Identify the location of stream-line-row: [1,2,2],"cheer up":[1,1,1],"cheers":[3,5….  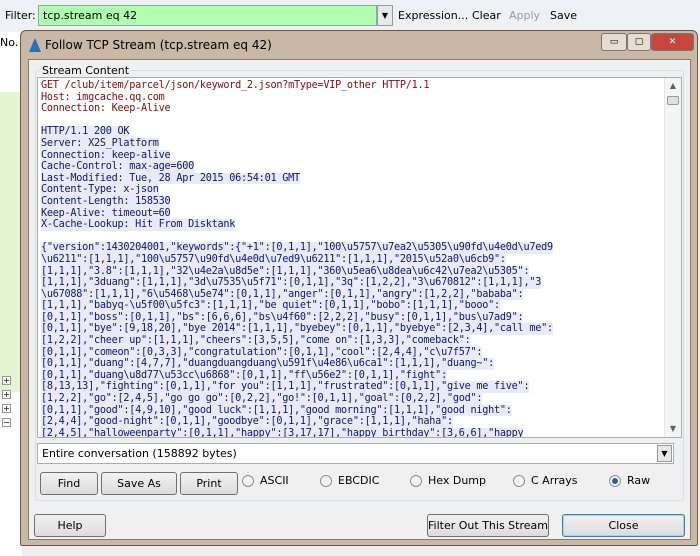
(351, 341).